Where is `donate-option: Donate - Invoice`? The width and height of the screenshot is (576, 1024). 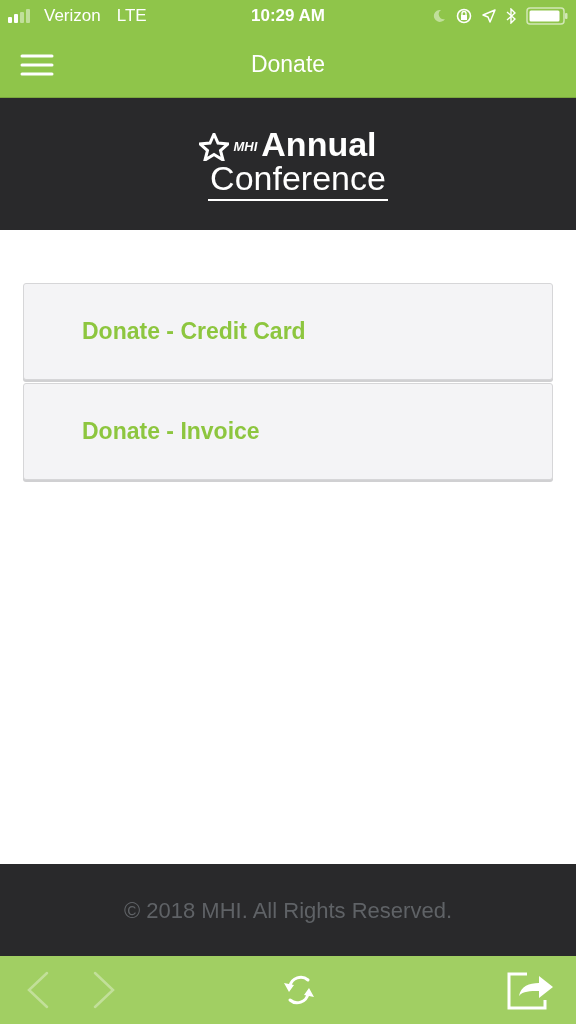
donate-option: Donate - Invoice is located at coordinates (288, 431).